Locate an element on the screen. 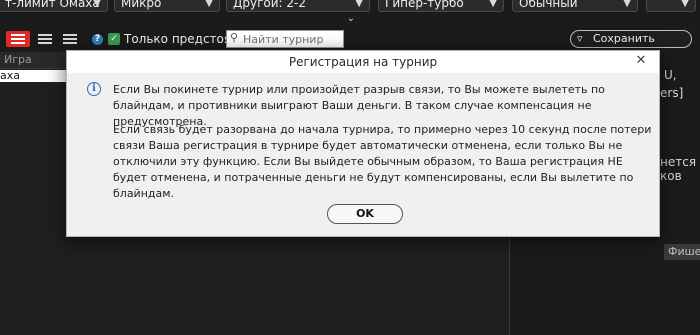 The image size is (700, 335). save-filter-button: ▿ Сохранить фильтр is located at coordinates (631, 45).